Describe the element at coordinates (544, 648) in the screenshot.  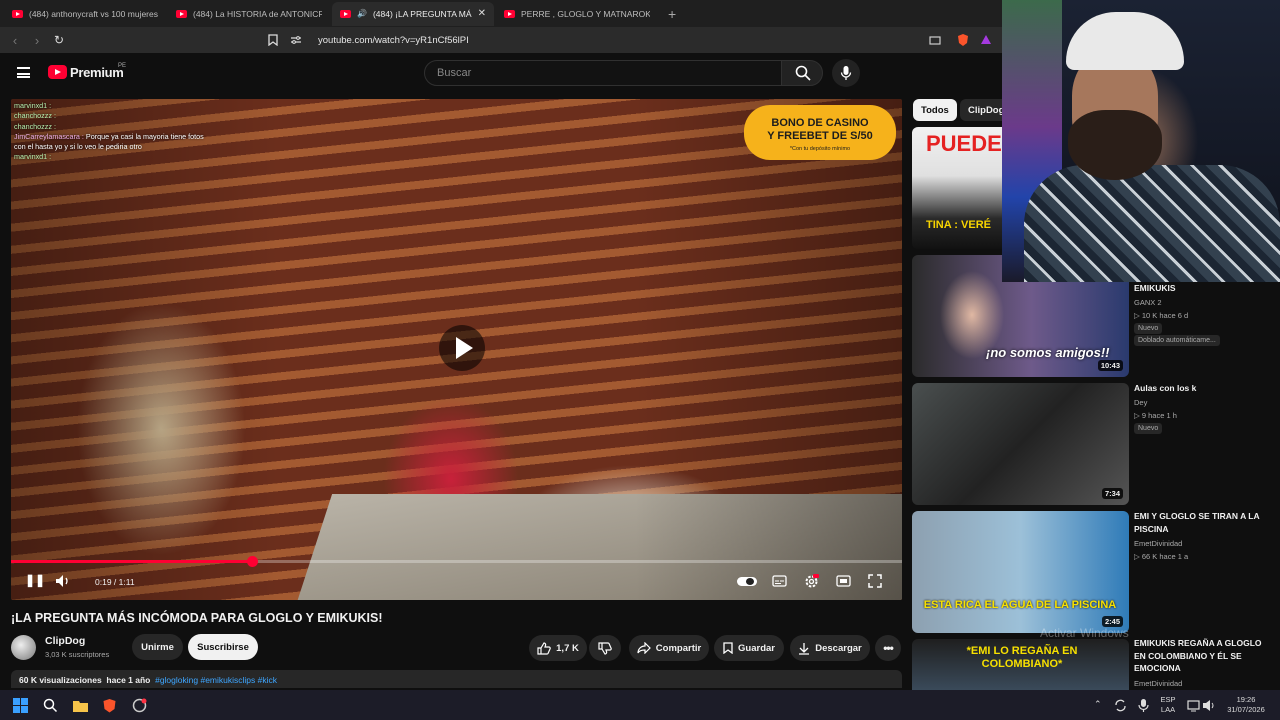
I see `thumbs-up-icon` at that location.